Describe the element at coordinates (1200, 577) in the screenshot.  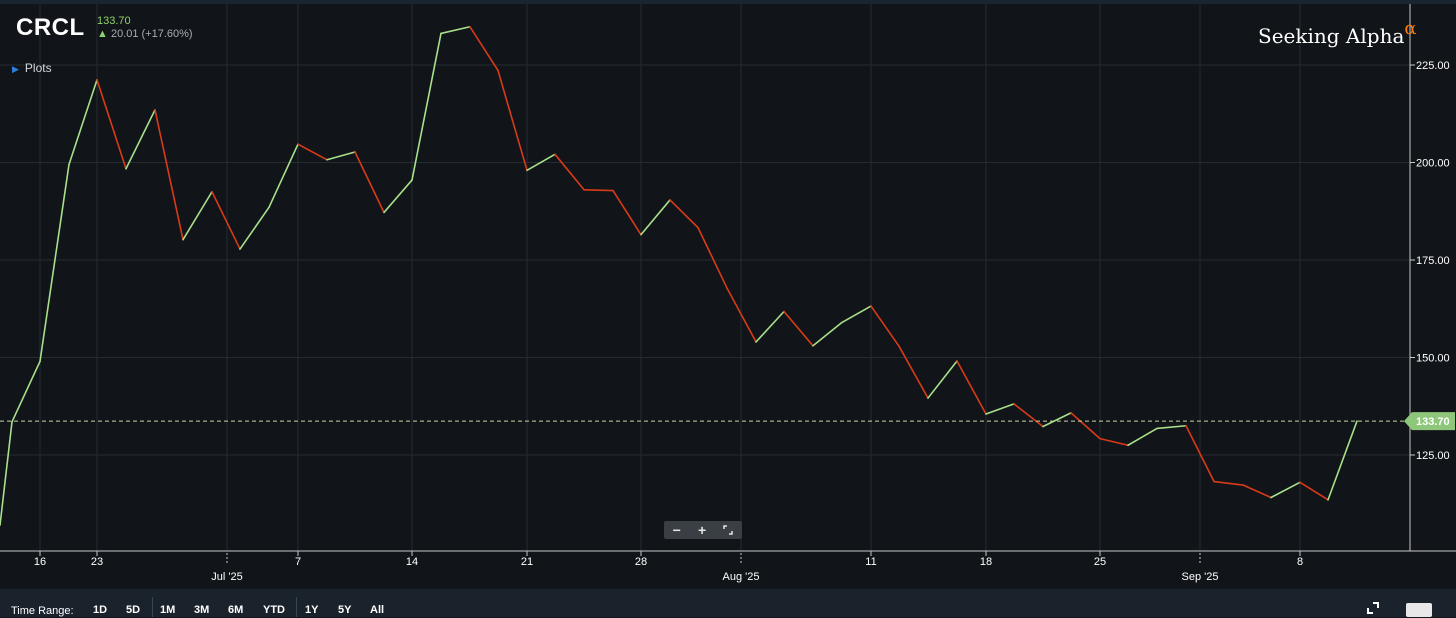
I see `x-tick-label: Sep '25` at that location.